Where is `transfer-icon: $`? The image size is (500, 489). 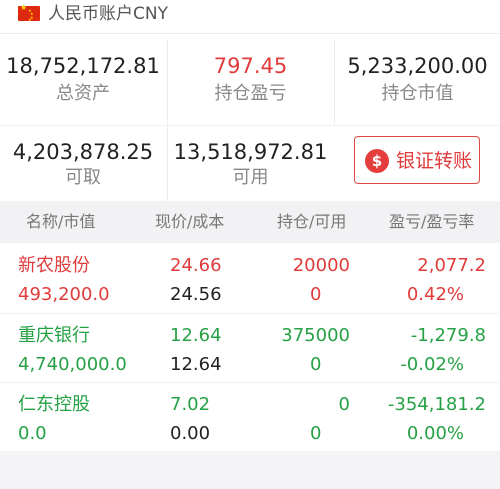
transfer-icon: $ is located at coordinates (377, 161).